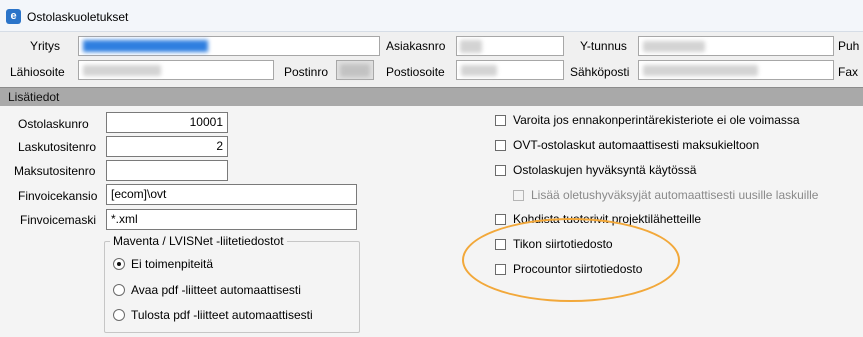 This screenshot has height=337, width=863. I want to click on app-icon: e, so click(13, 16).